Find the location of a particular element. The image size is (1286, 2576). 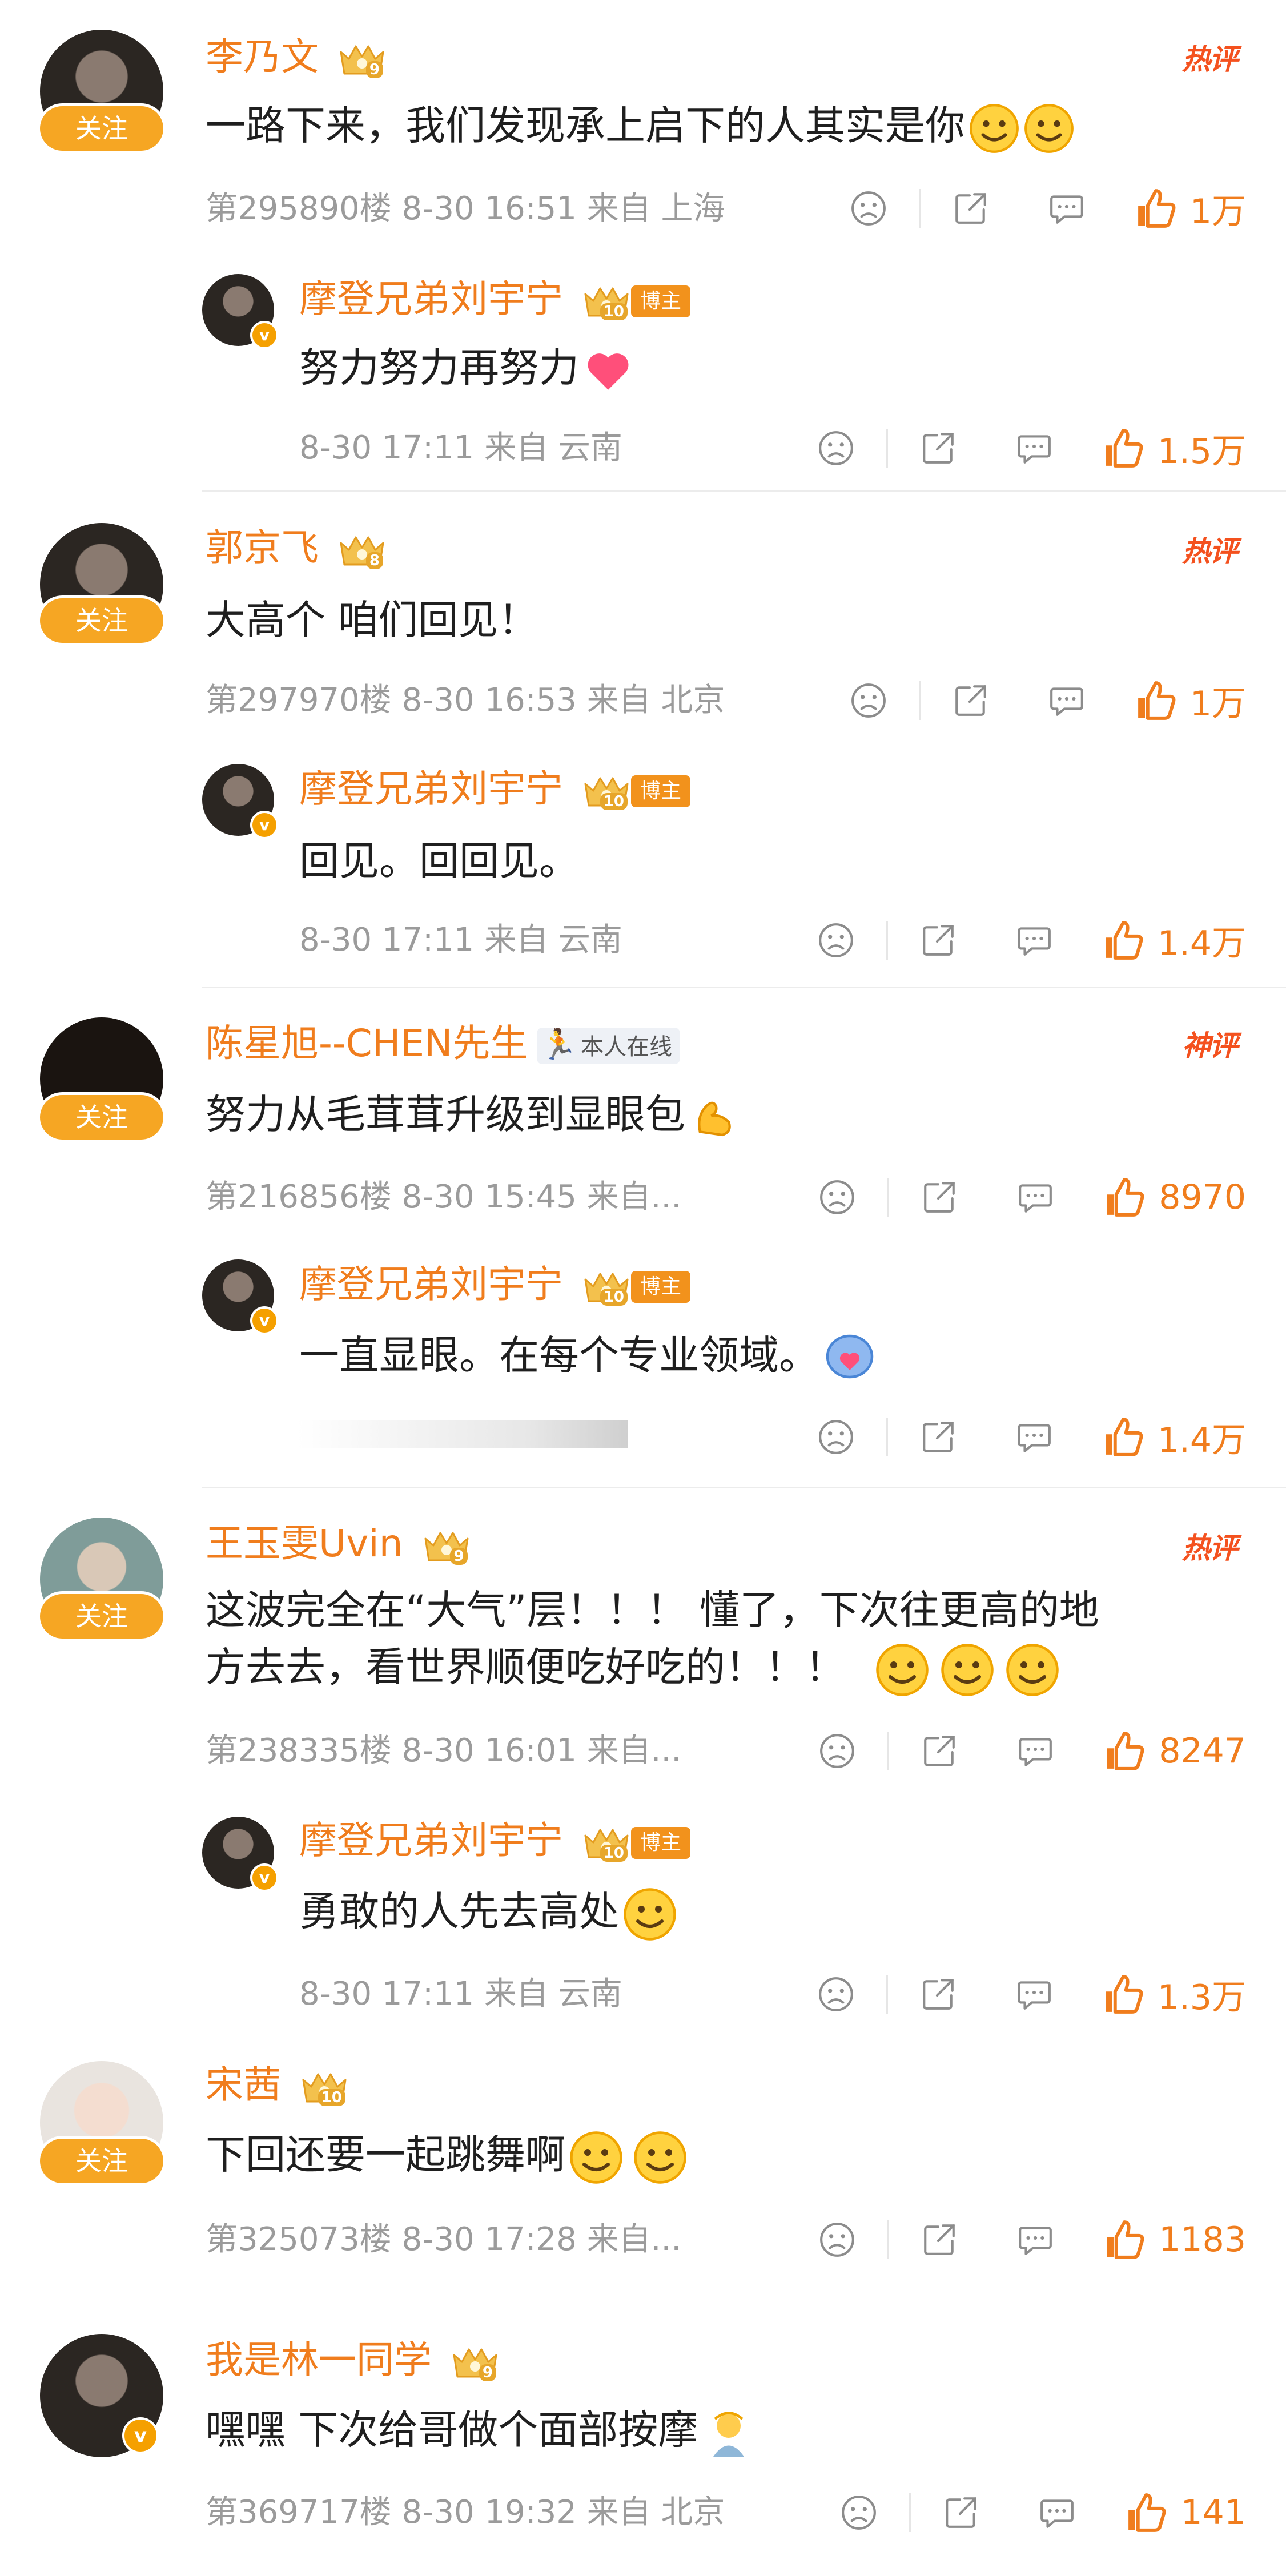

share-icon is located at coordinates (939, 1751).